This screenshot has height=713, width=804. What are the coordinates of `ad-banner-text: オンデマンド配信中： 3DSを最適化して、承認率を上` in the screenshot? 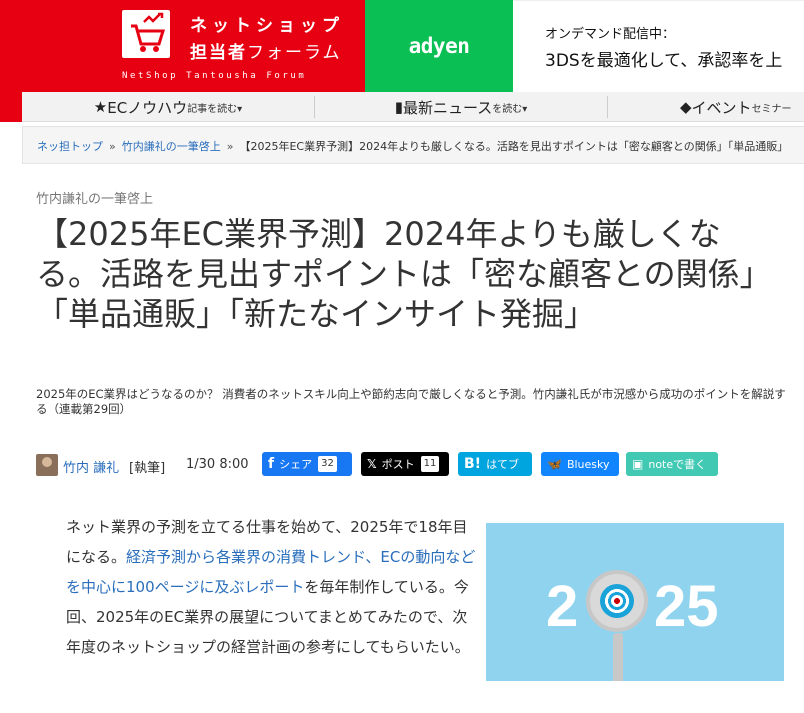 It's located at (658, 46).